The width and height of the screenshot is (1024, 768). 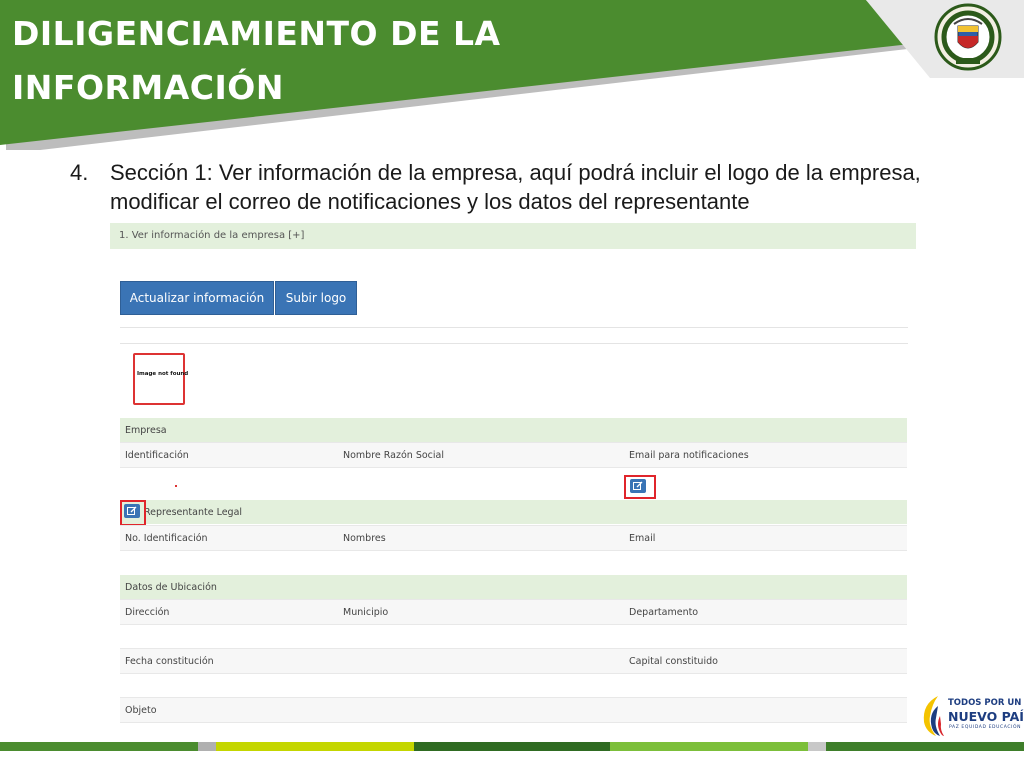 I want to click on ubicacion-row2: Fecha constitución Capital constituido, so click(x=513, y=661).